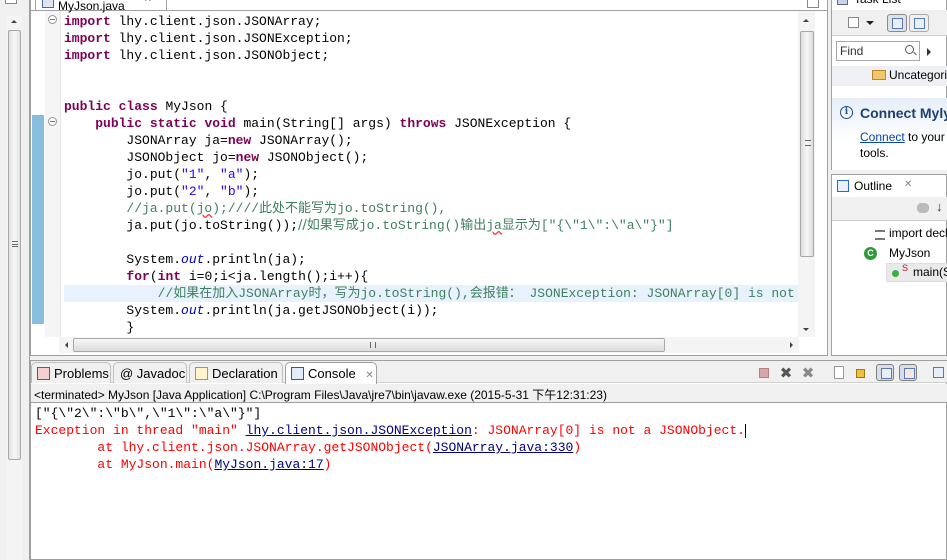 The image size is (947, 560). What do you see at coordinates (939, 206) in the screenshot?
I see `sort-icon: ↓` at bounding box center [939, 206].